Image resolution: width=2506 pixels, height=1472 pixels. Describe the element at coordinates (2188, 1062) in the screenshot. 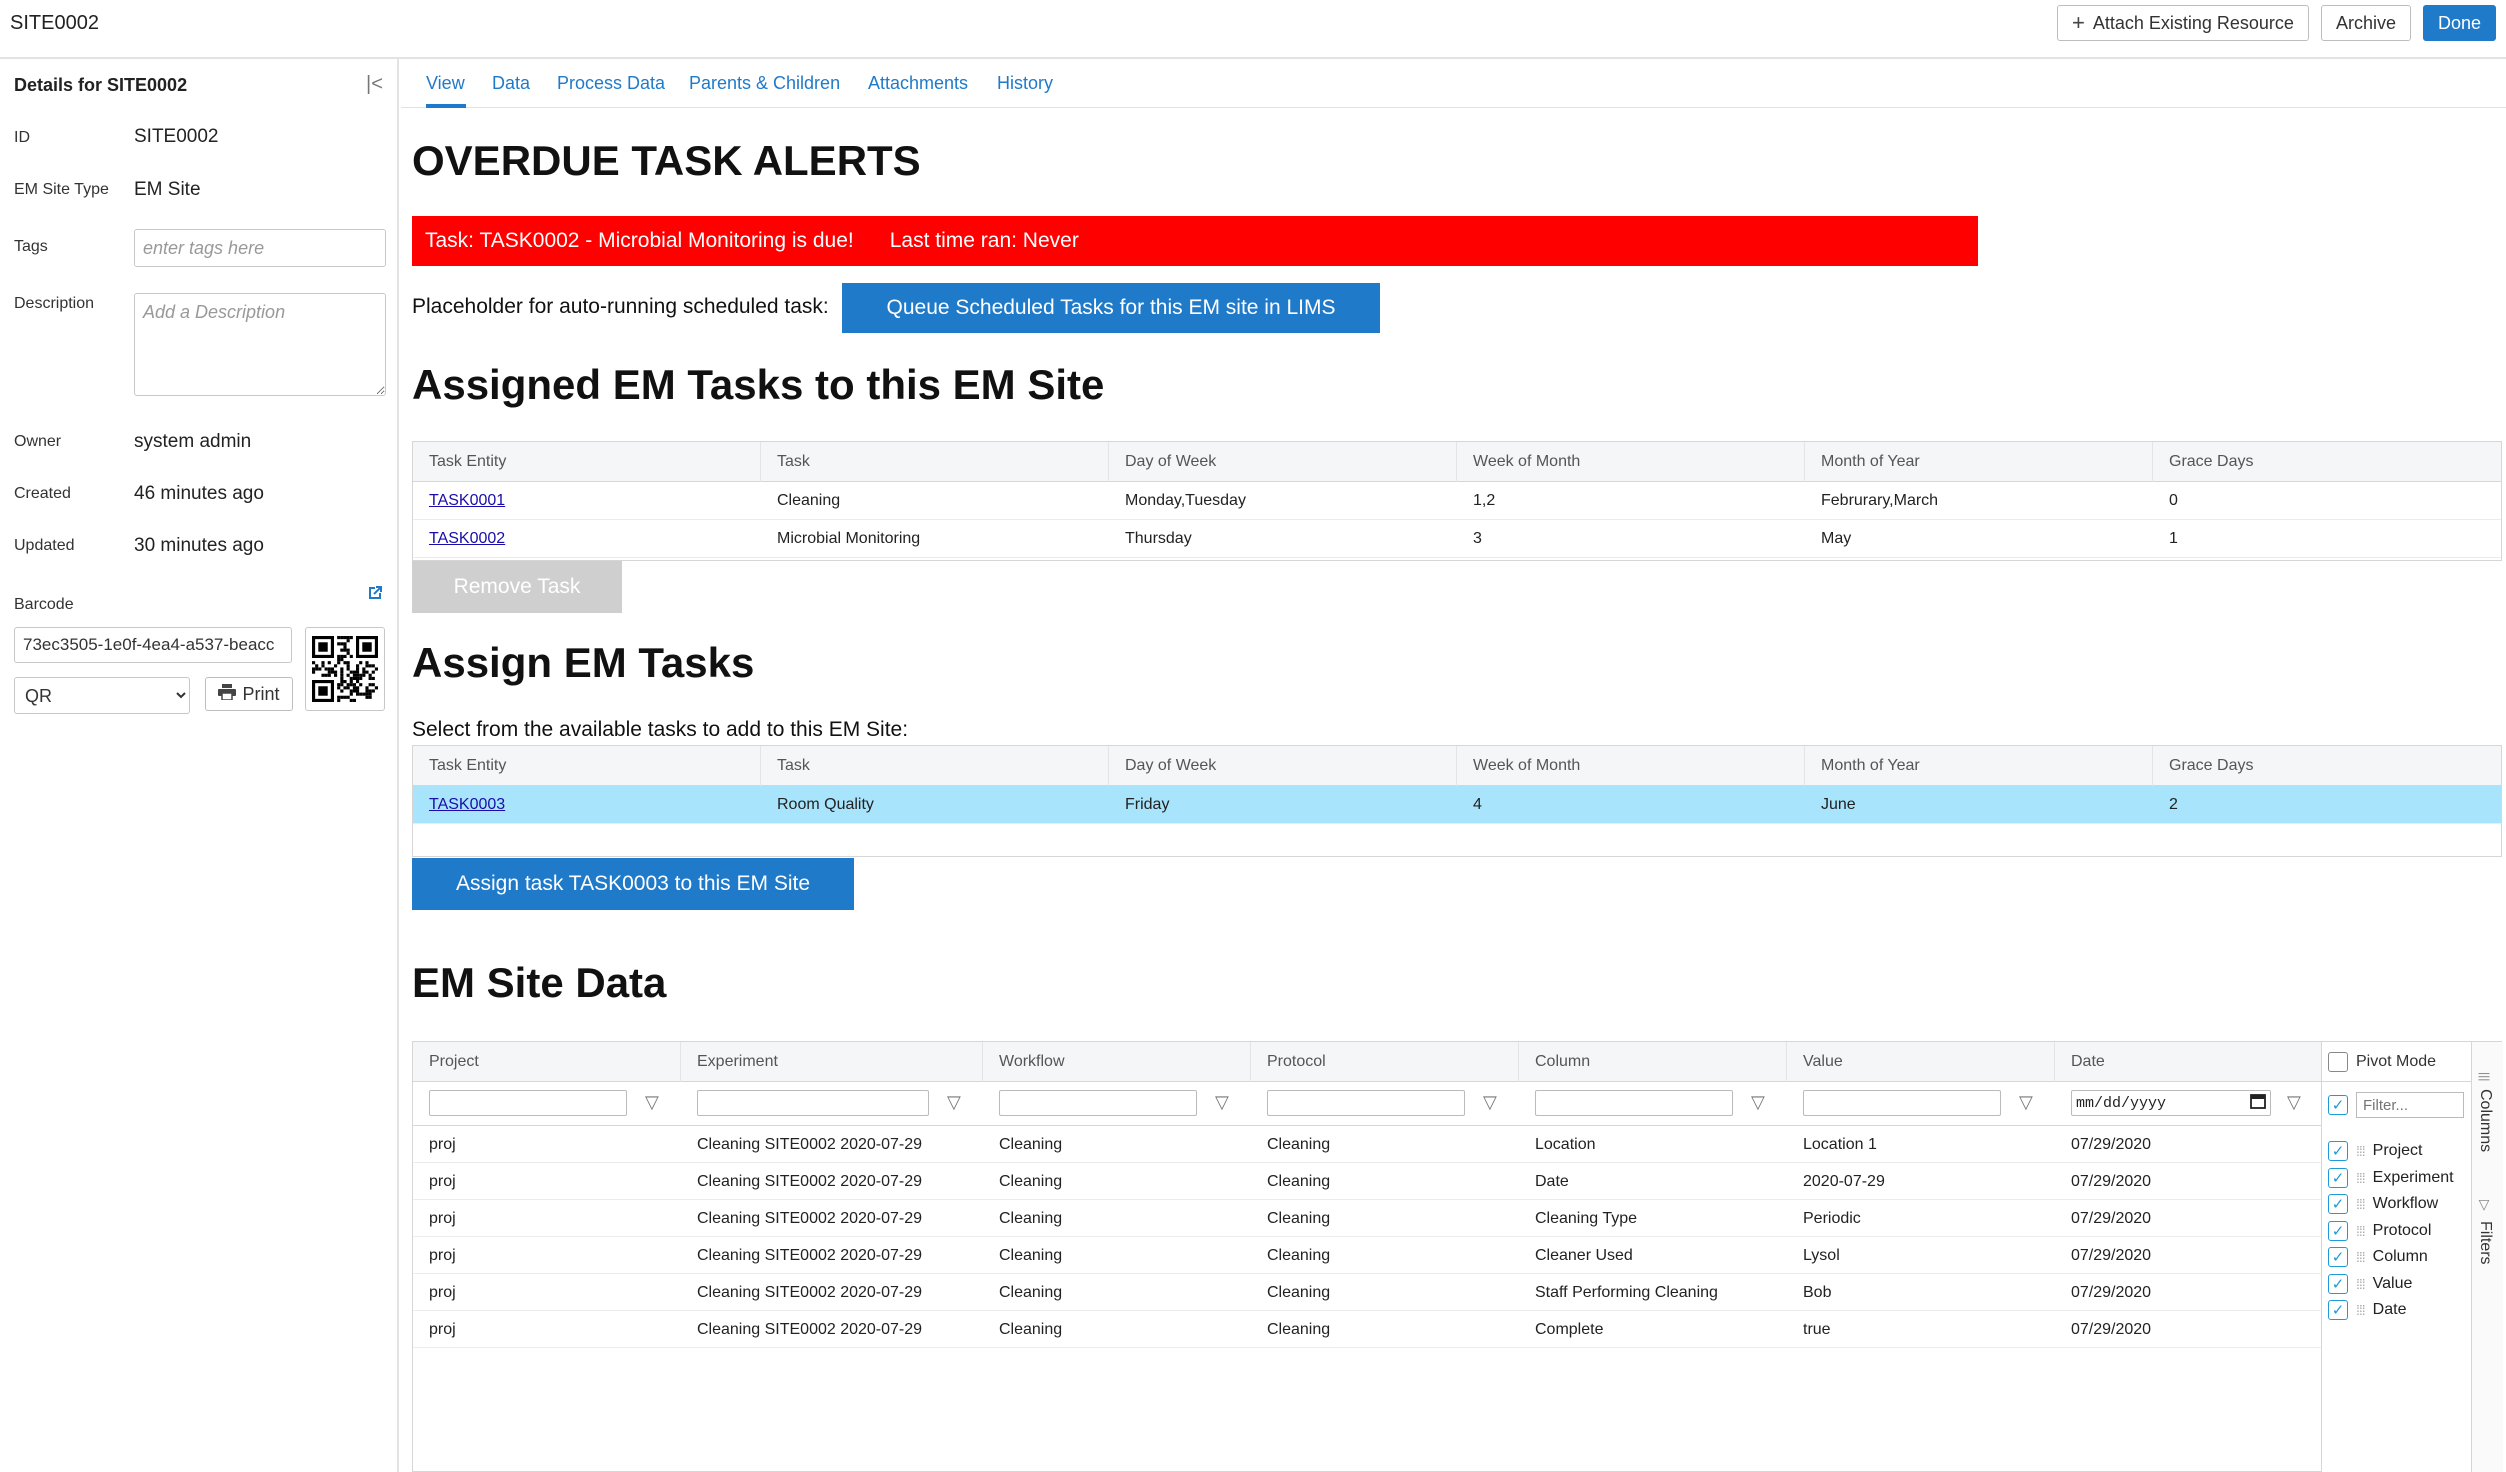

I see `column-header: Date` at that location.